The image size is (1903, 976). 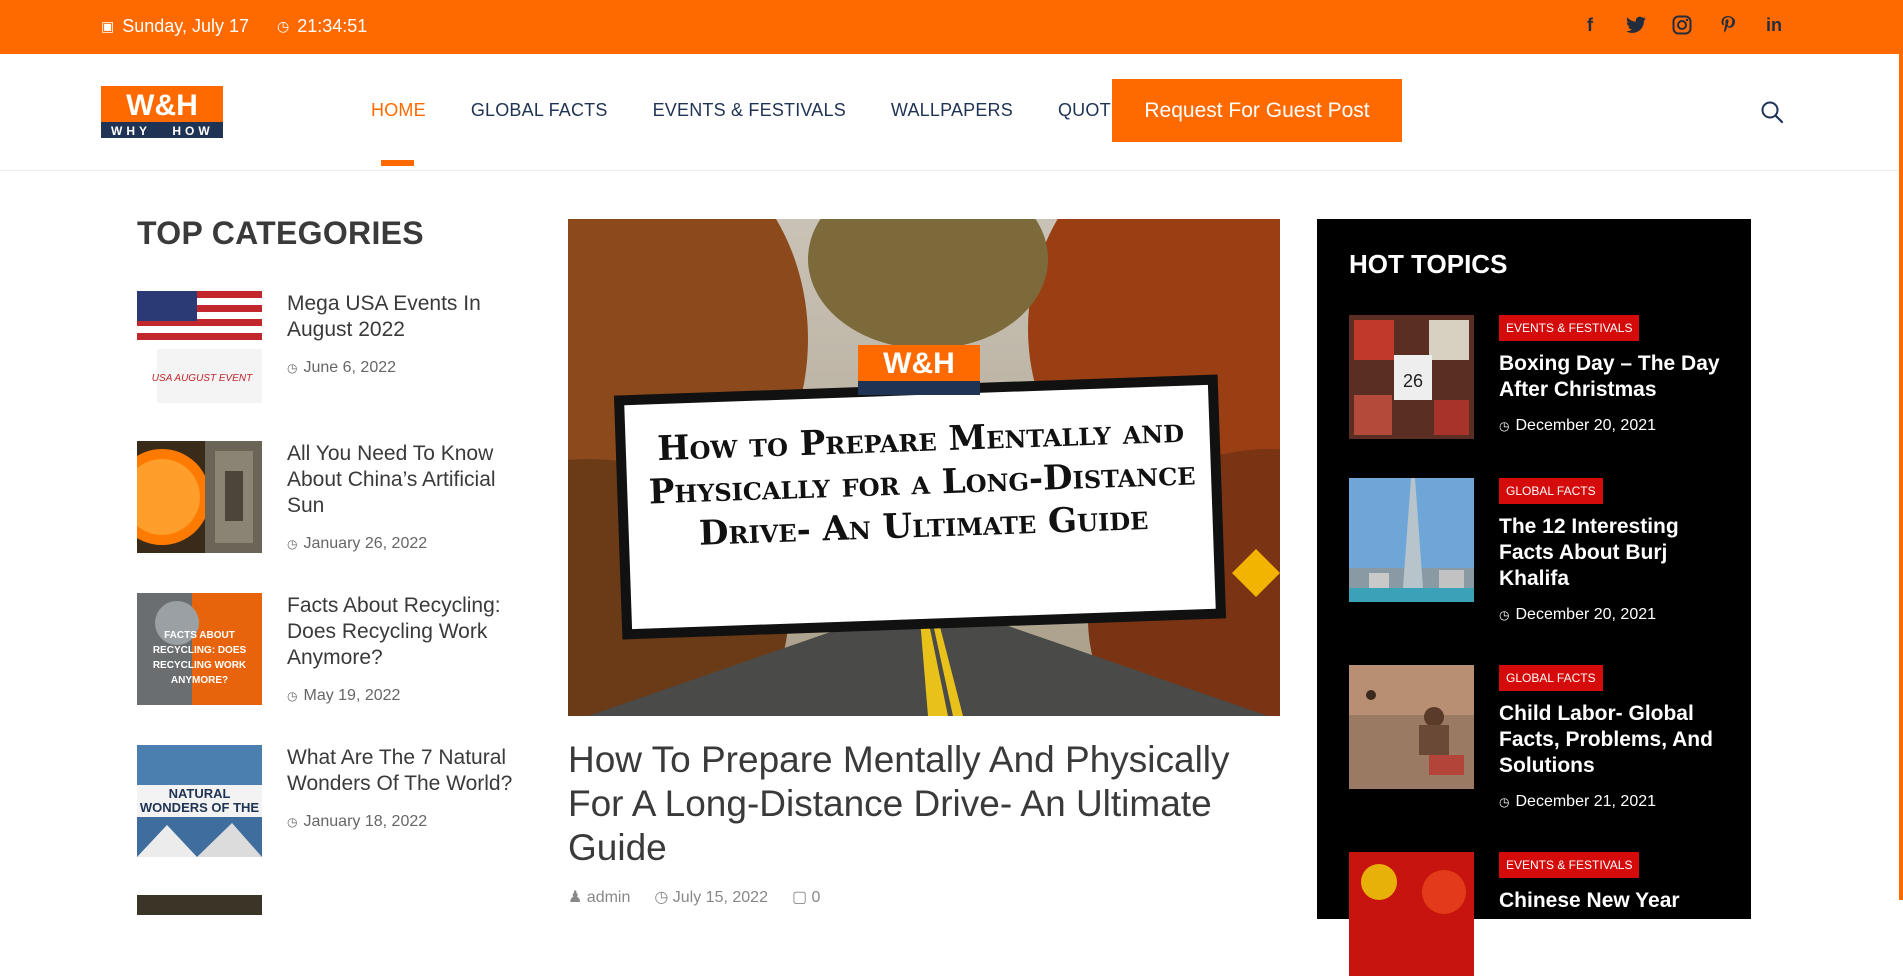 I want to click on top-bar: ▣ Sunday, July 17 ◷ 21:34:51 f in, so click(x=951, y=27).